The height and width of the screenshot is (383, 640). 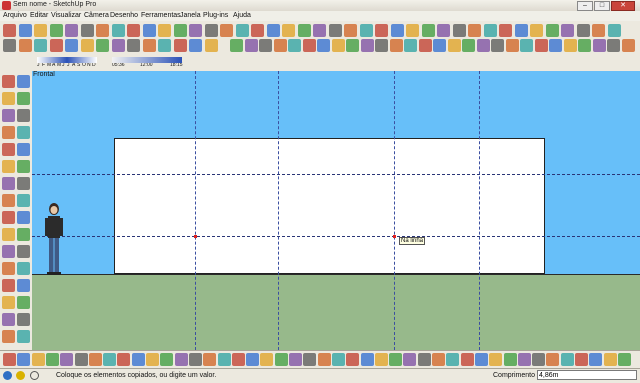 I want to click on menu-camera: Câmera, so click(x=96, y=15).